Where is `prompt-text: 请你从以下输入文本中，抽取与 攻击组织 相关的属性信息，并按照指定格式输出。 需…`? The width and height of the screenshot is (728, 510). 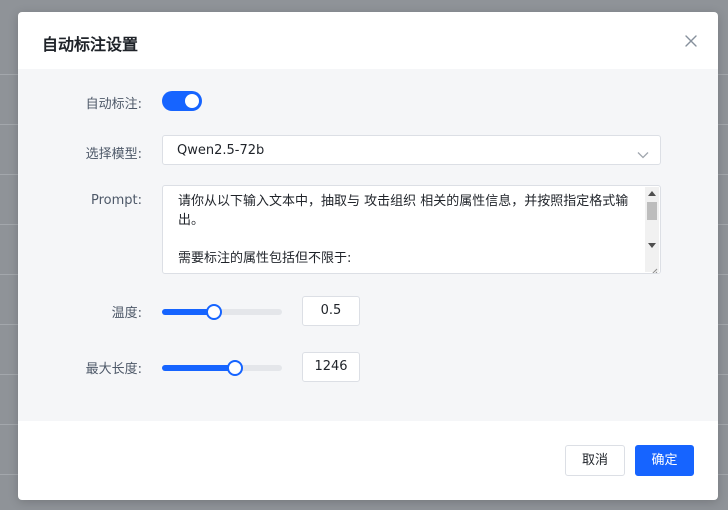
prompt-text: 请你从以下输入文本中，抽取与 攻击组织 相关的属性信息，并按照指定格式输出。 需… is located at coordinates (403, 230).